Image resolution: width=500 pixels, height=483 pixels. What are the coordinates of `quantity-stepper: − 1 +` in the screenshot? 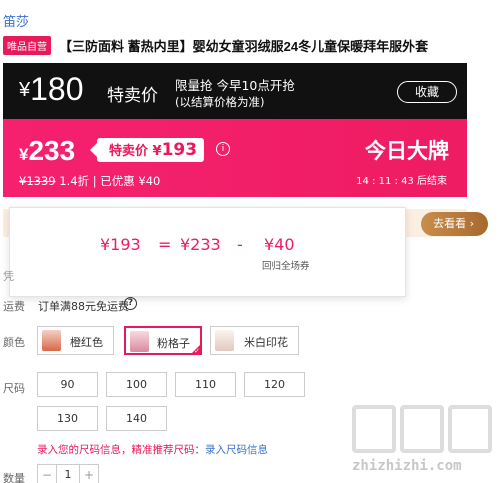 It's located at (68, 473).